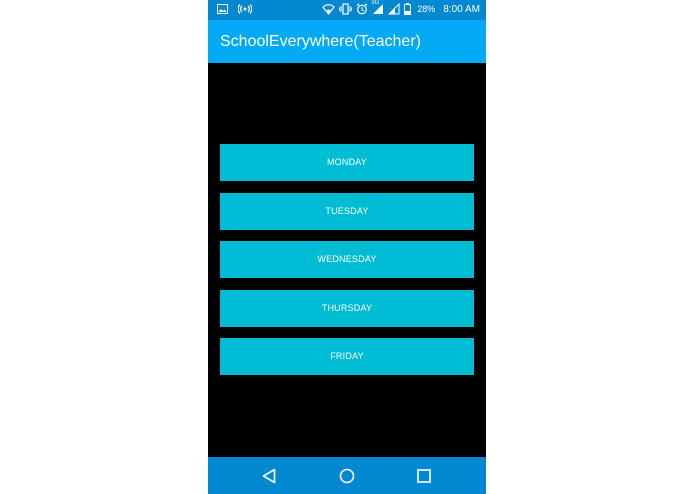 The height and width of the screenshot is (494, 695). I want to click on status-right: 3G 28% 8:00 AM, so click(401, 7).